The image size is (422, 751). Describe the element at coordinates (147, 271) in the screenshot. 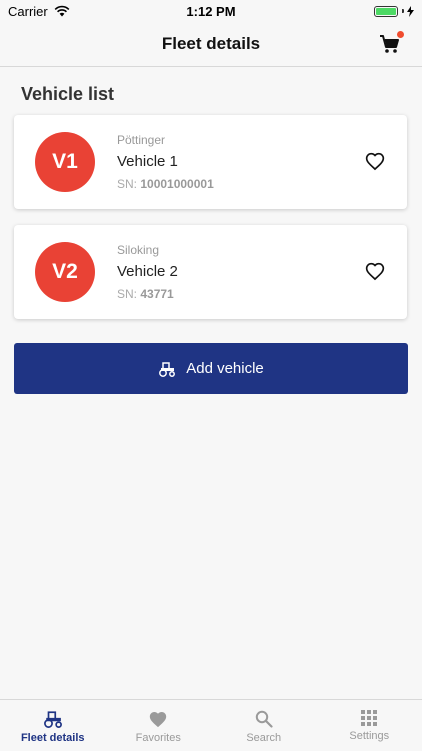

I see `vehicle-name: Vehicle 2` at that location.